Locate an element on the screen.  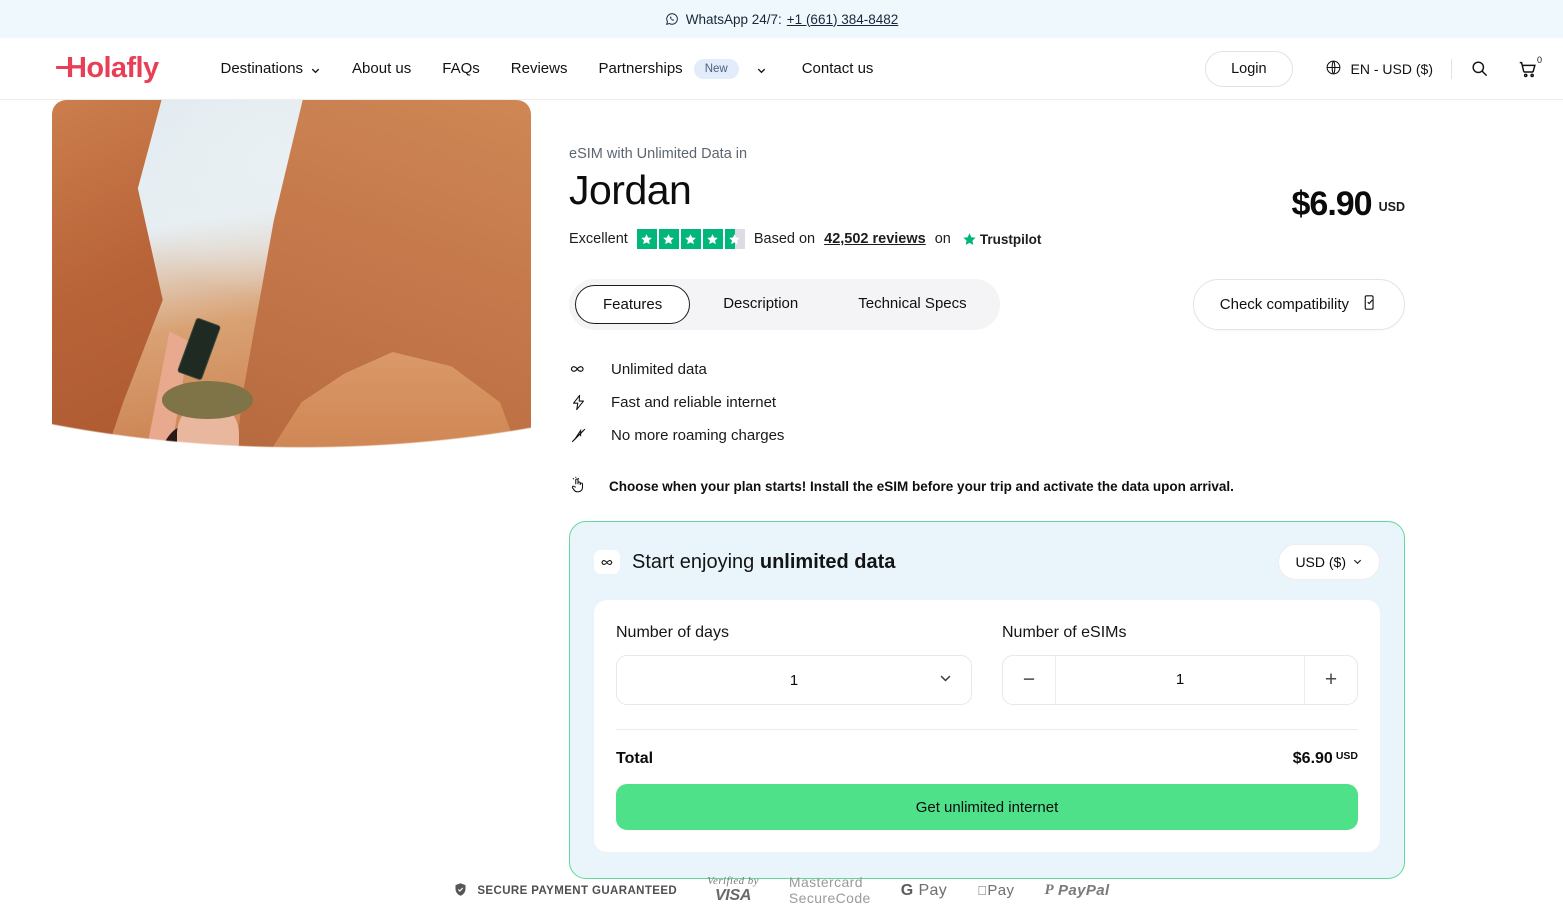
secure-payment-badge: SECURE PAYMENT GUARANTEED is located at coordinates (565, 891).